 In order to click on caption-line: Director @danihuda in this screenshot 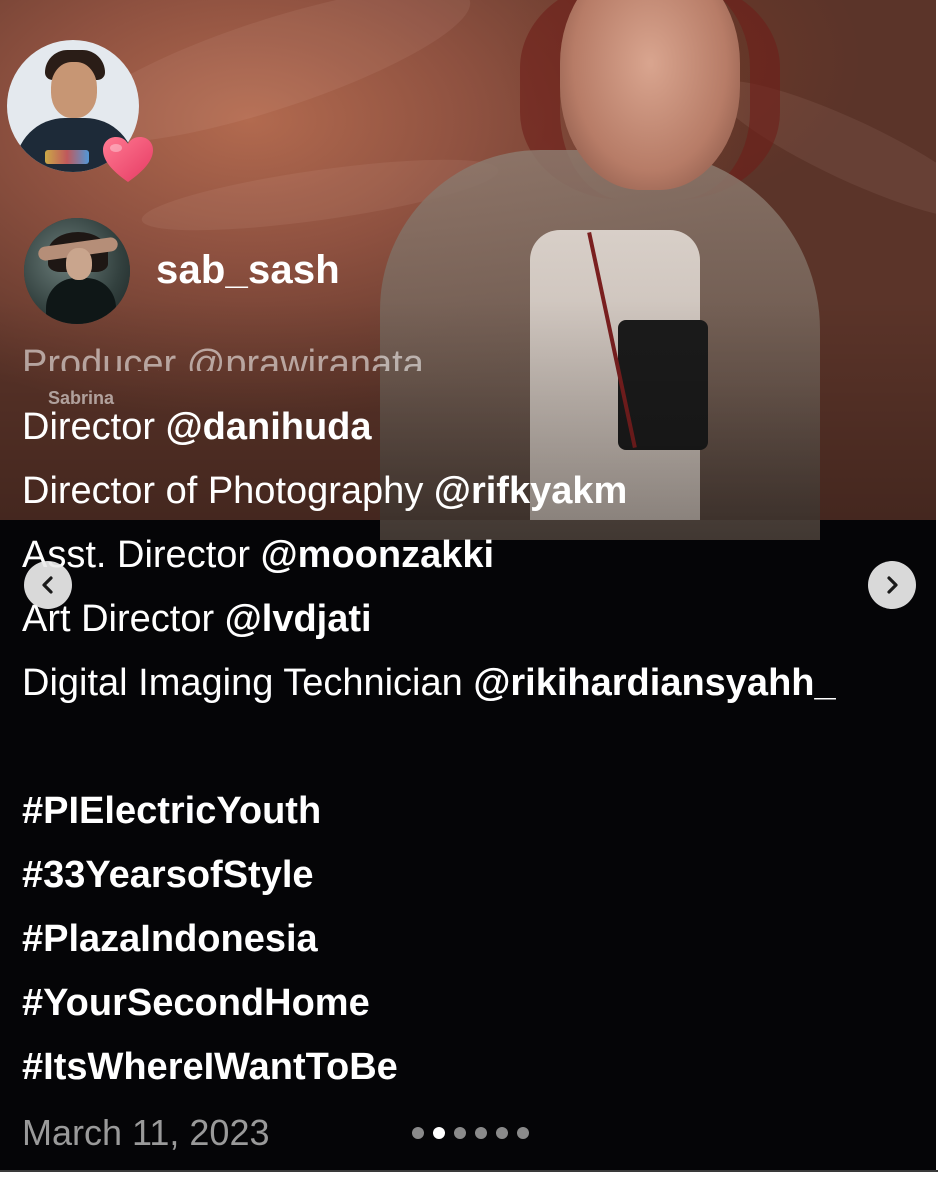, I will do `click(197, 427)`.